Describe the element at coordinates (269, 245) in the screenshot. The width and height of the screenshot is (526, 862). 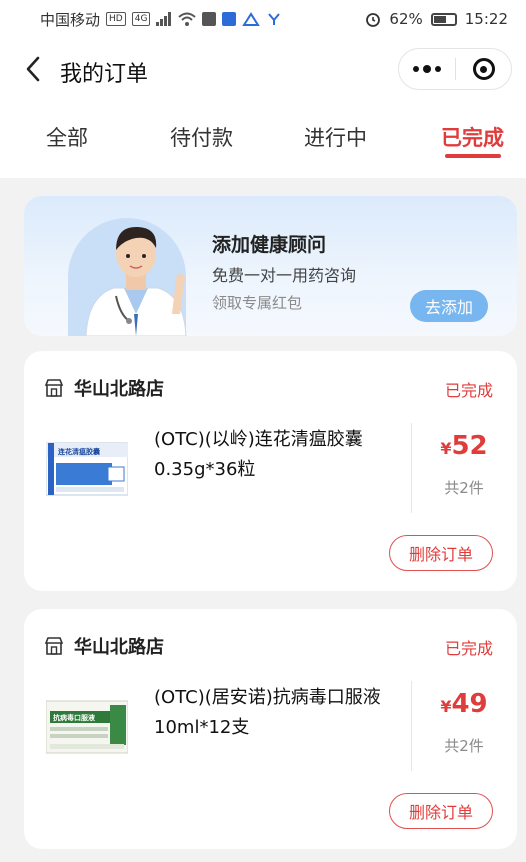
I see `banner-title: 添加健康顾问` at that location.